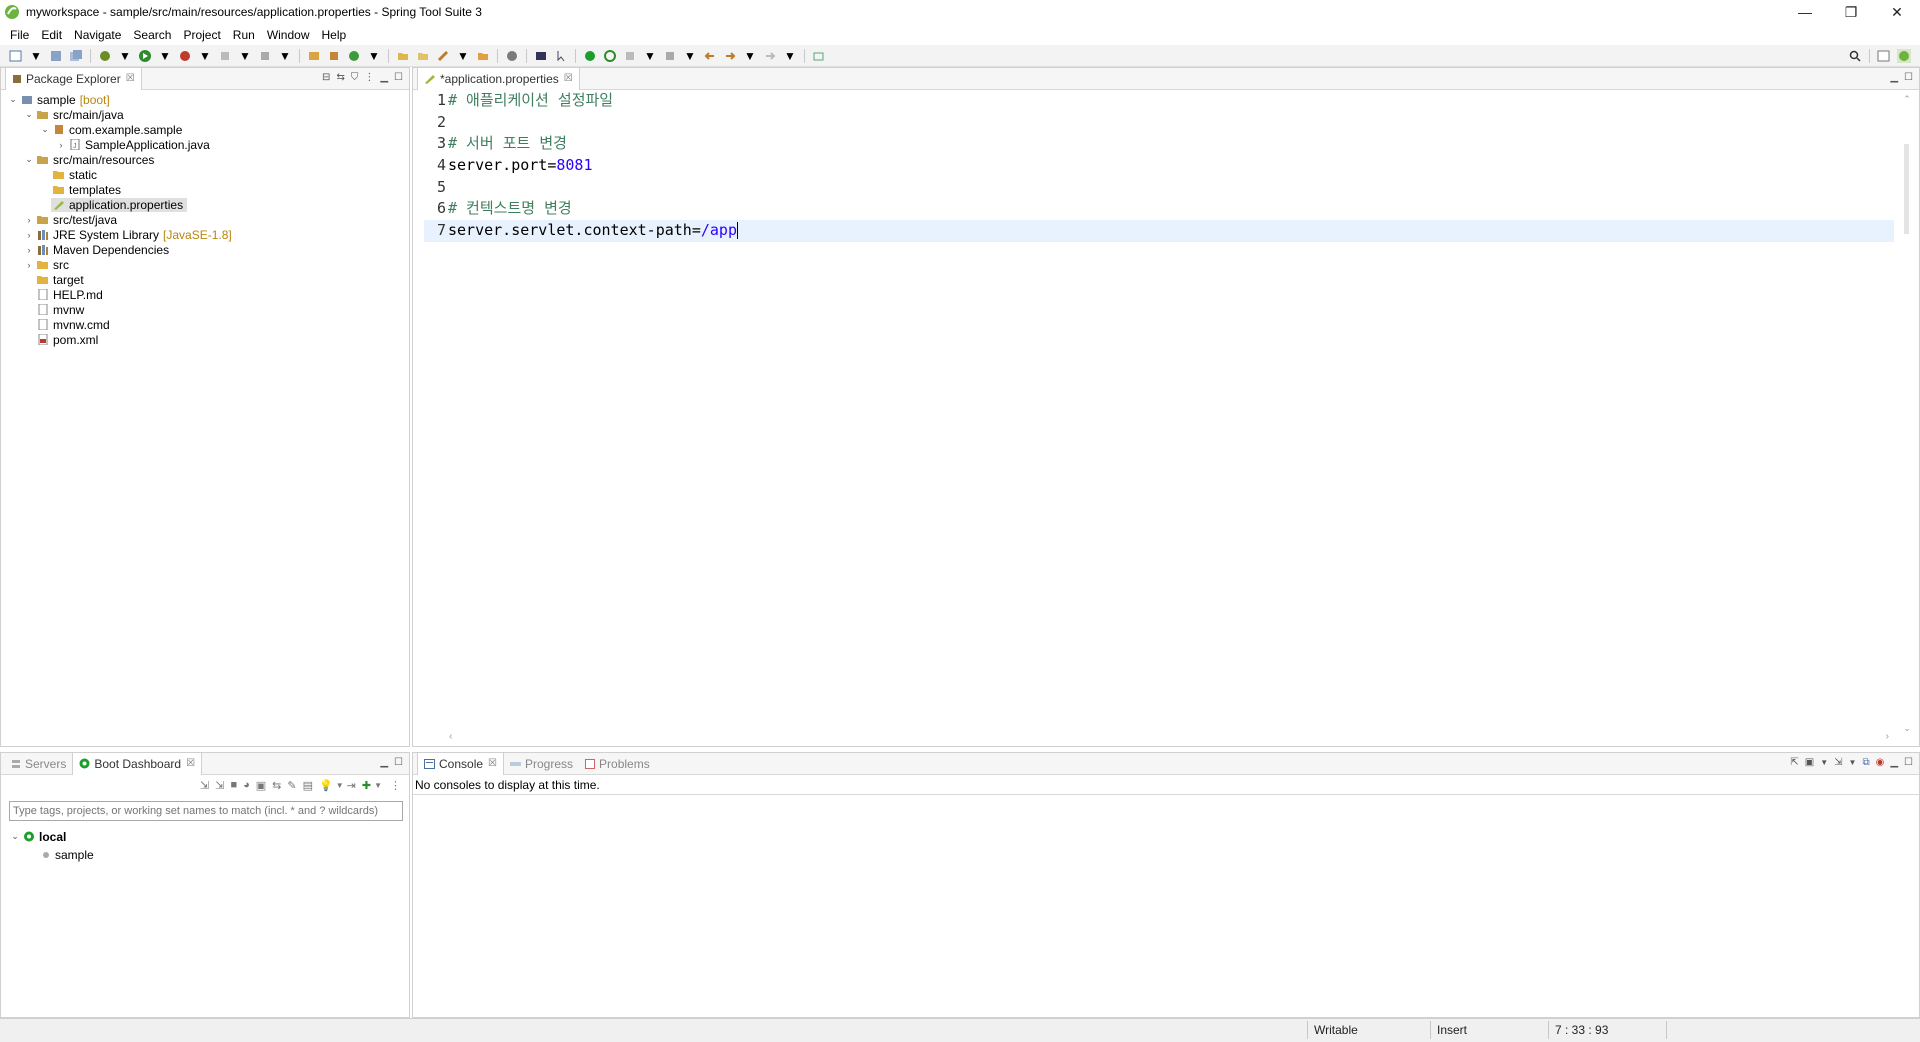 The width and height of the screenshot is (1920, 1042). What do you see at coordinates (205, 339) in the screenshot?
I see `tree-row: pom.xml` at bounding box center [205, 339].